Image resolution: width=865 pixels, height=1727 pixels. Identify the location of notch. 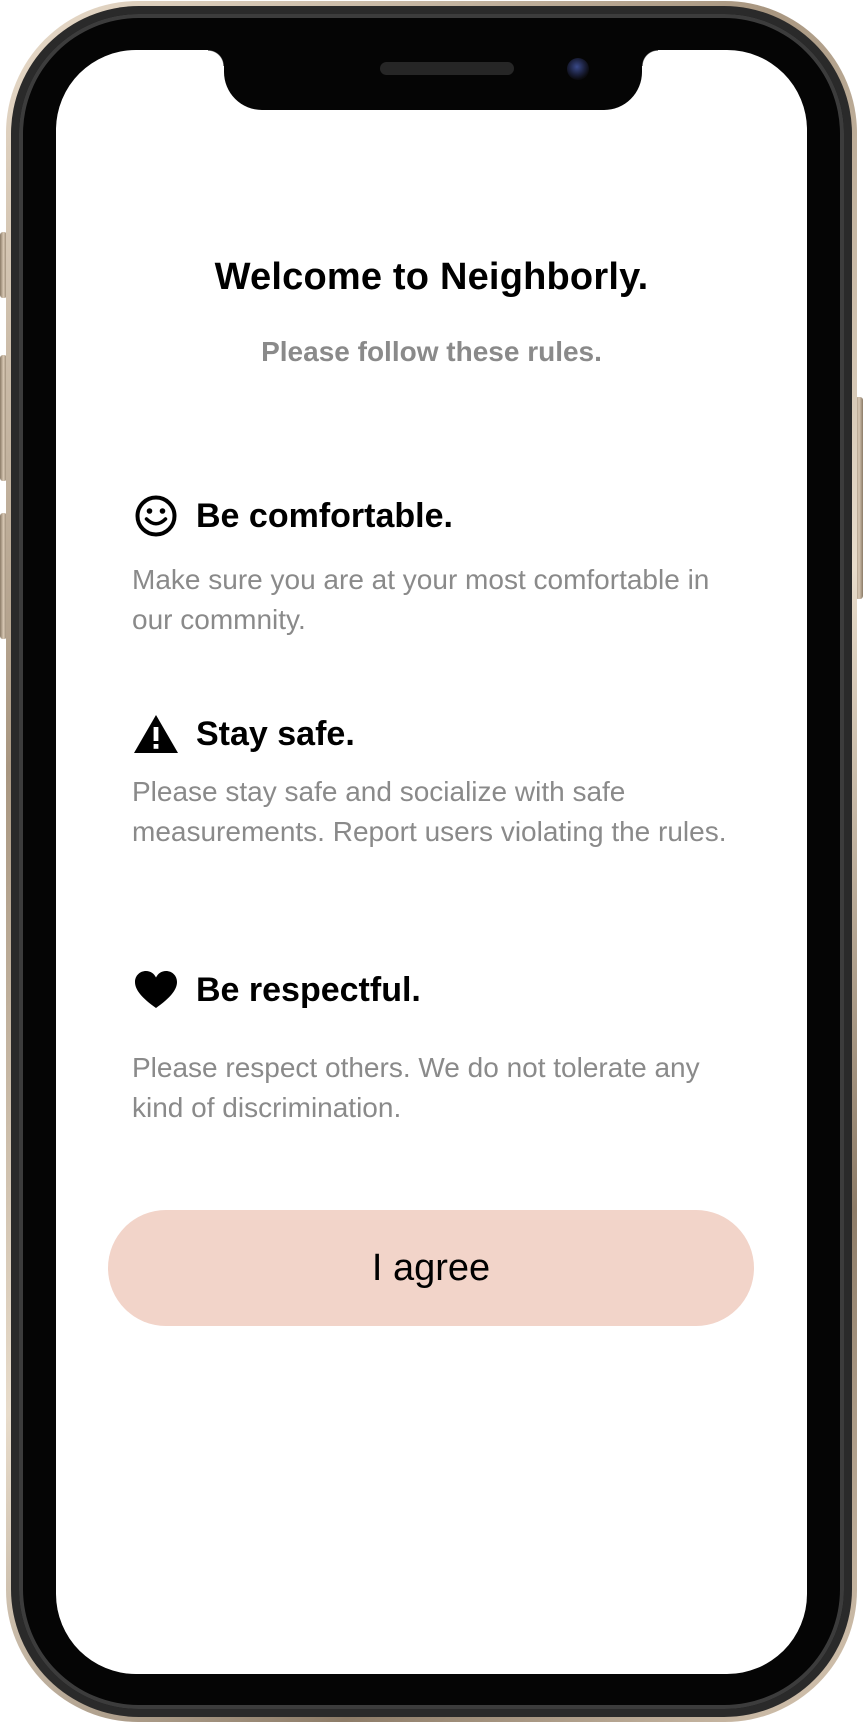
(433, 80).